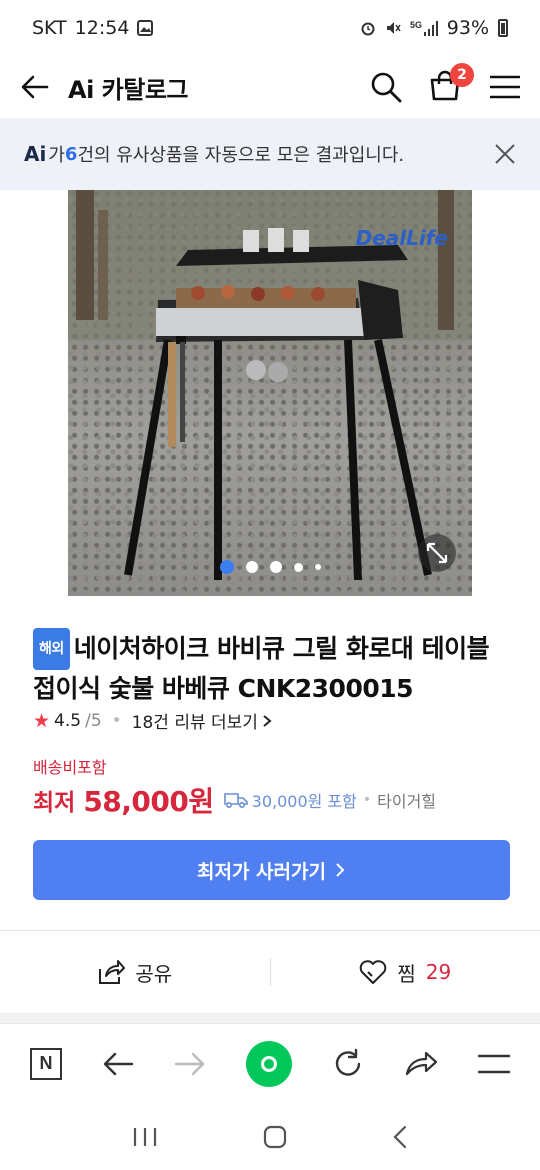 This screenshot has width=540, height=1170. Describe the element at coordinates (373, 972) in the screenshot. I see `heart-tag-icon` at that location.